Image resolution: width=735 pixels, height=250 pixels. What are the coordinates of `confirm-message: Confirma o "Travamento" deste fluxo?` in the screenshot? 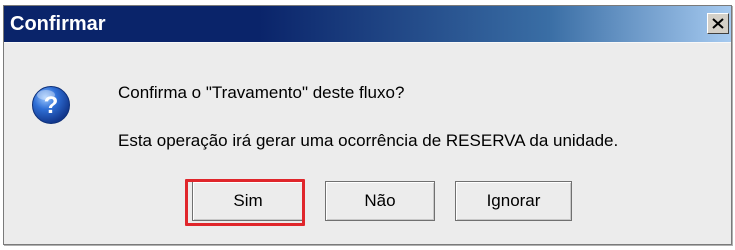 It's located at (261, 92).